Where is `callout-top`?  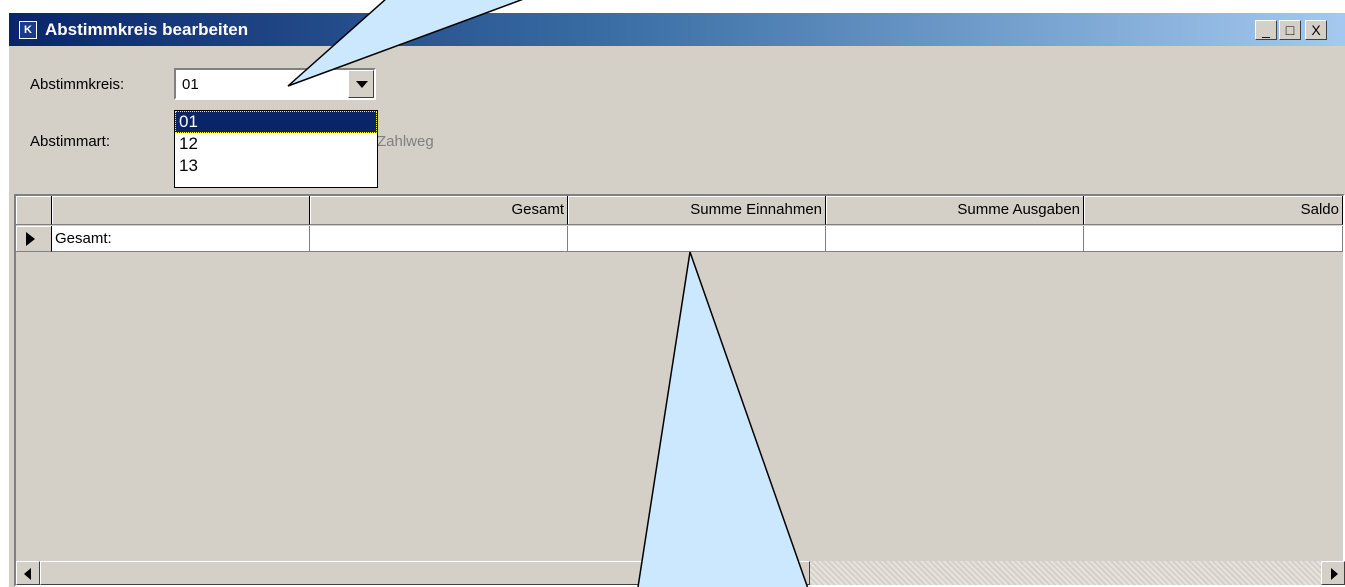
callout-top is located at coordinates (405, 43).